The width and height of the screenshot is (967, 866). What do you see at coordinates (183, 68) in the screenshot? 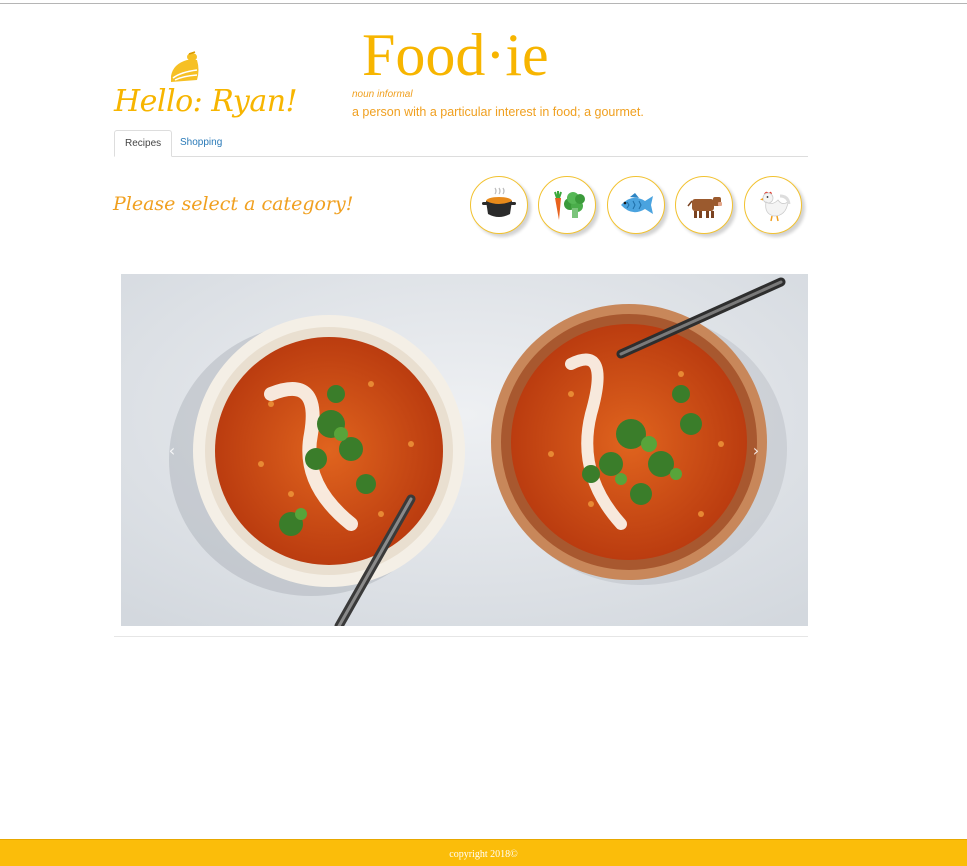
I see `chef-hat-icon` at bounding box center [183, 68].